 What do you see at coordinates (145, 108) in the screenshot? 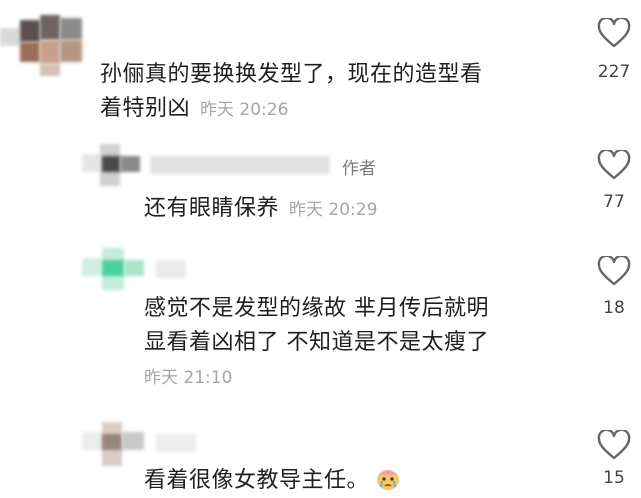
I see `comment-text-line: 着特别凶` at bounding box center [145, 108].